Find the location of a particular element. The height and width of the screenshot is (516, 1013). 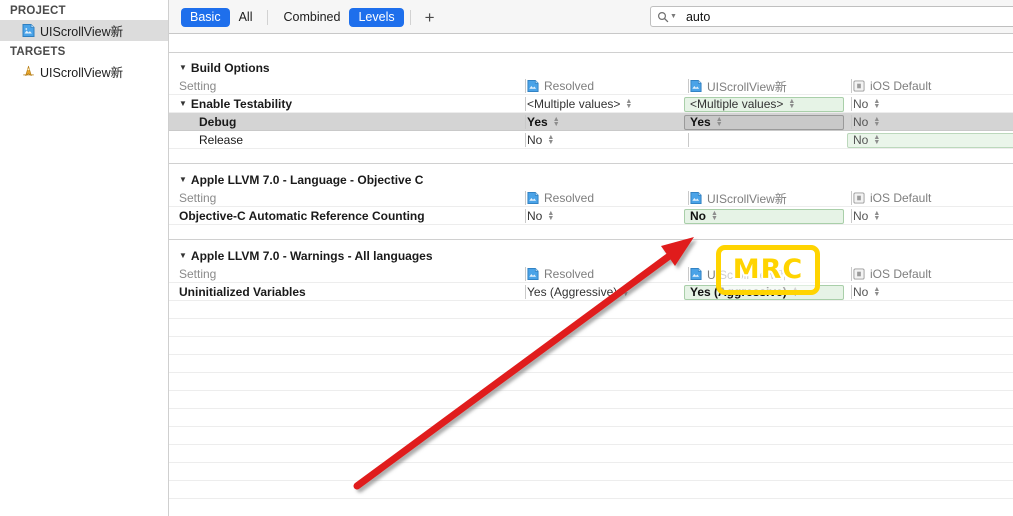

setting-default-cell: No ▲ ▼ is located at coordinates (866, 216).